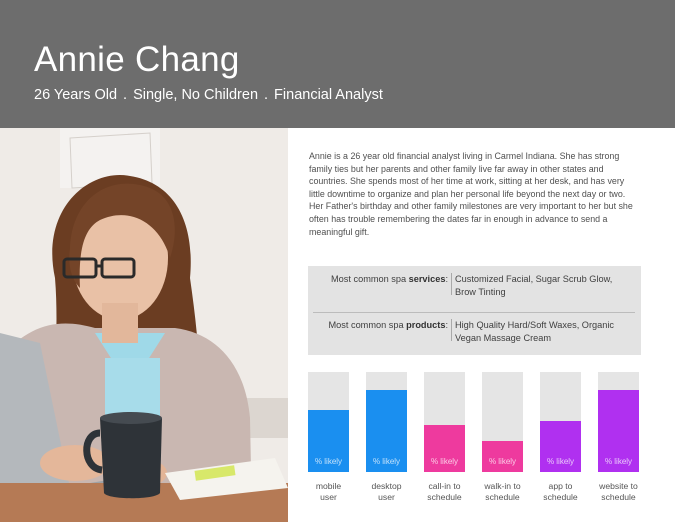  What do you see at coordinates (427, 279) in the screenshot?
I see `label-bold: services` at bounding box center [427, 279].